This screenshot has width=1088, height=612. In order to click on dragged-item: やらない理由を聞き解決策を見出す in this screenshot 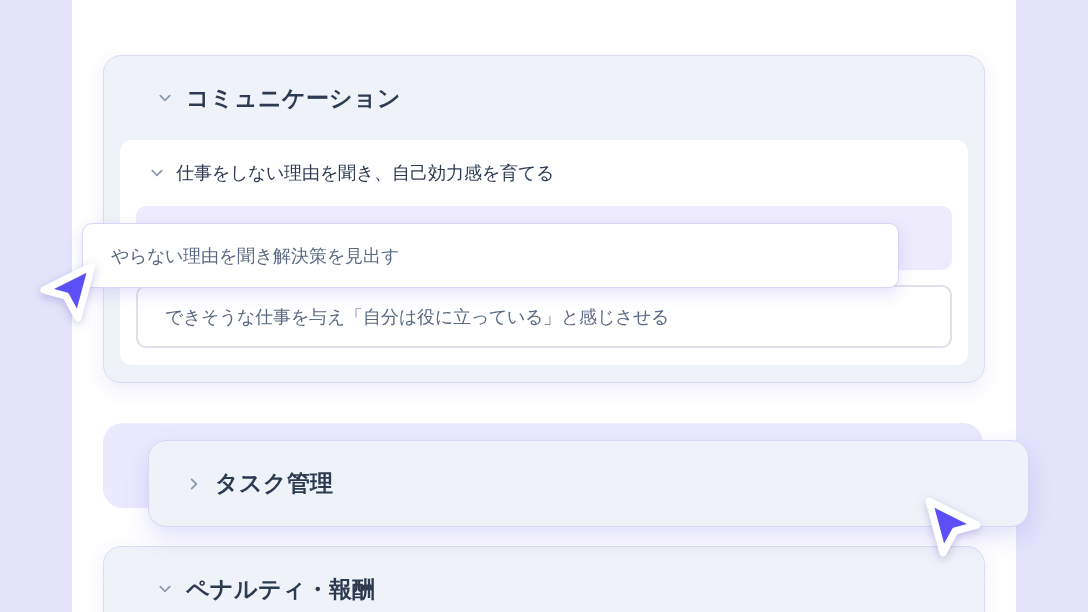, I will do `click(490, 255)`.